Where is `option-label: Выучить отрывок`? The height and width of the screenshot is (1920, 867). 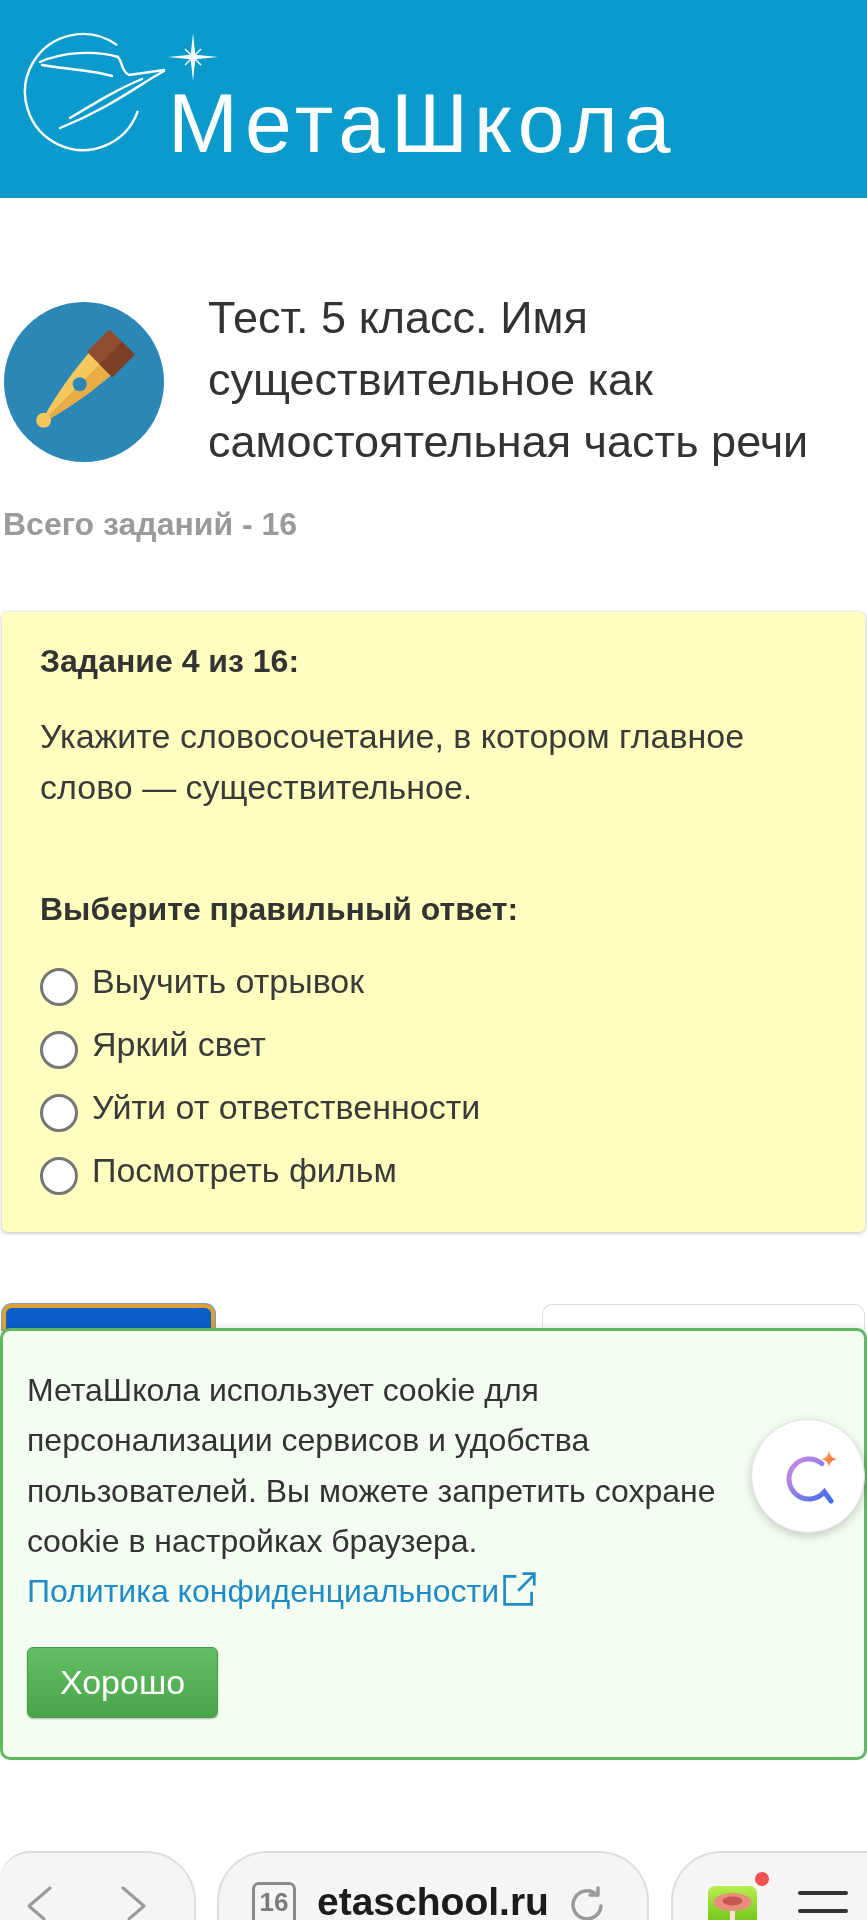 option-label: Выучить отрывок is located at coordinates (228, 980).